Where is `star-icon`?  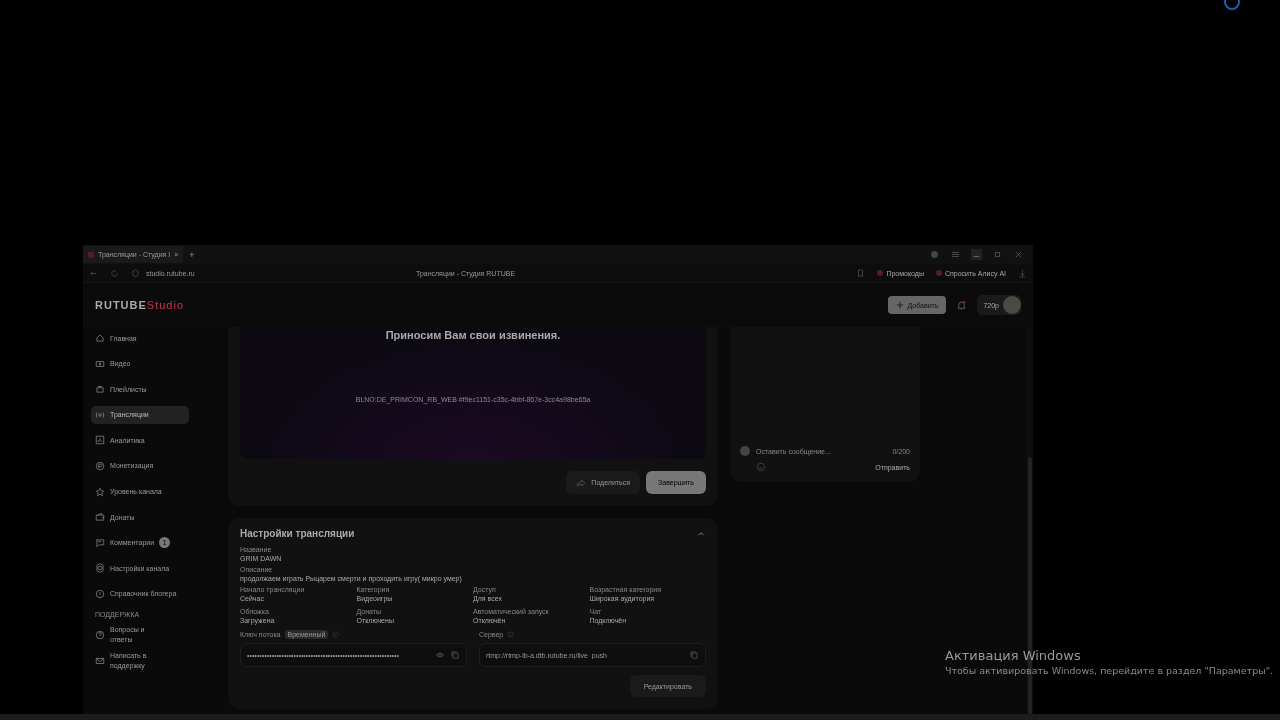 star-icon is located at coordinates (100, 491).